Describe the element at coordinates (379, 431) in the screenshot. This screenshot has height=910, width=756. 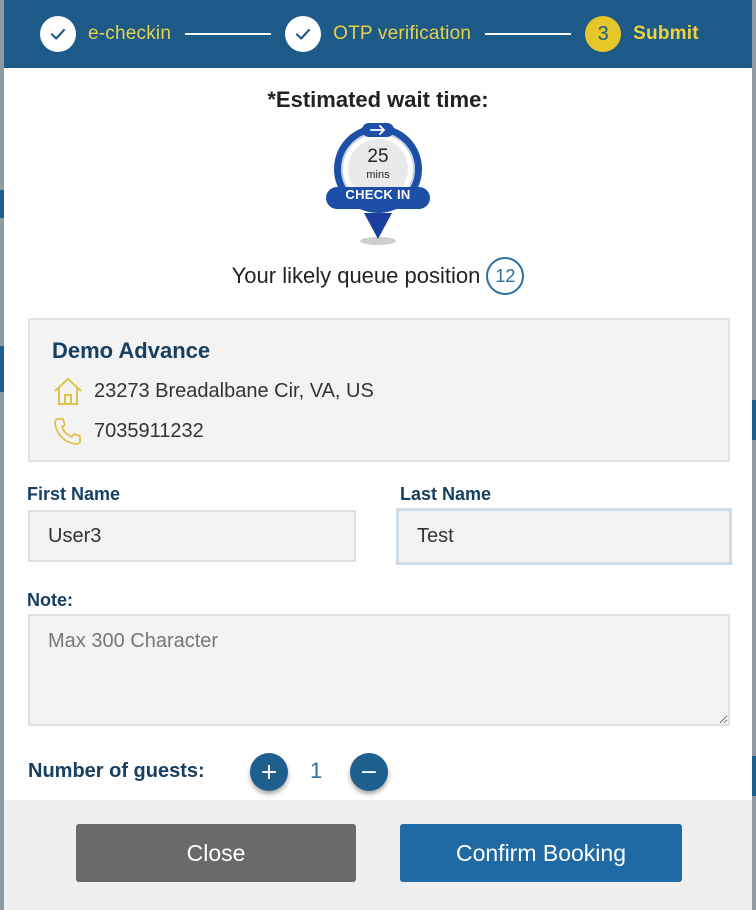
I see `business-phone: 7035911232` at that location.